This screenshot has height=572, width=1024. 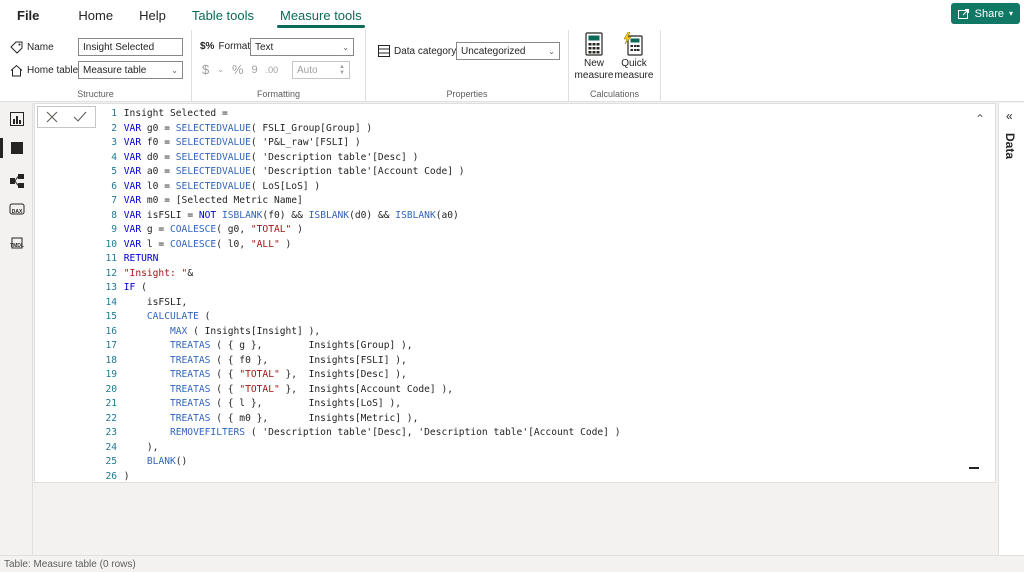 What do you see at coordinates (533, 419) in the screenshot?
I see `code-line: 22 TREATAS ( { m0 }, Insights[Metric] ),` at bounding box center [533, 419].